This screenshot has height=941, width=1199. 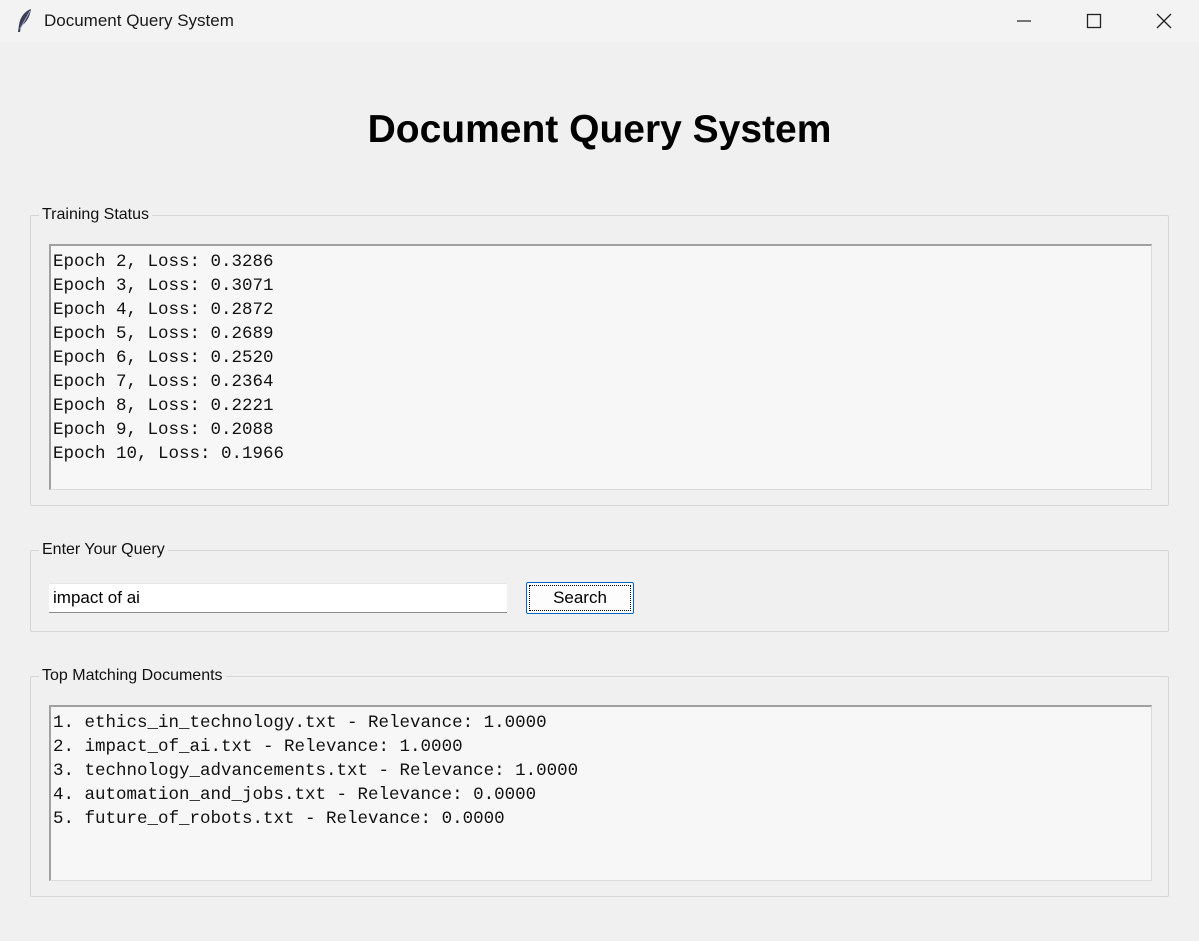 I want to click on training-log-line: Epoch 3, Loss: 0.3071, so click(x=163, y=286).